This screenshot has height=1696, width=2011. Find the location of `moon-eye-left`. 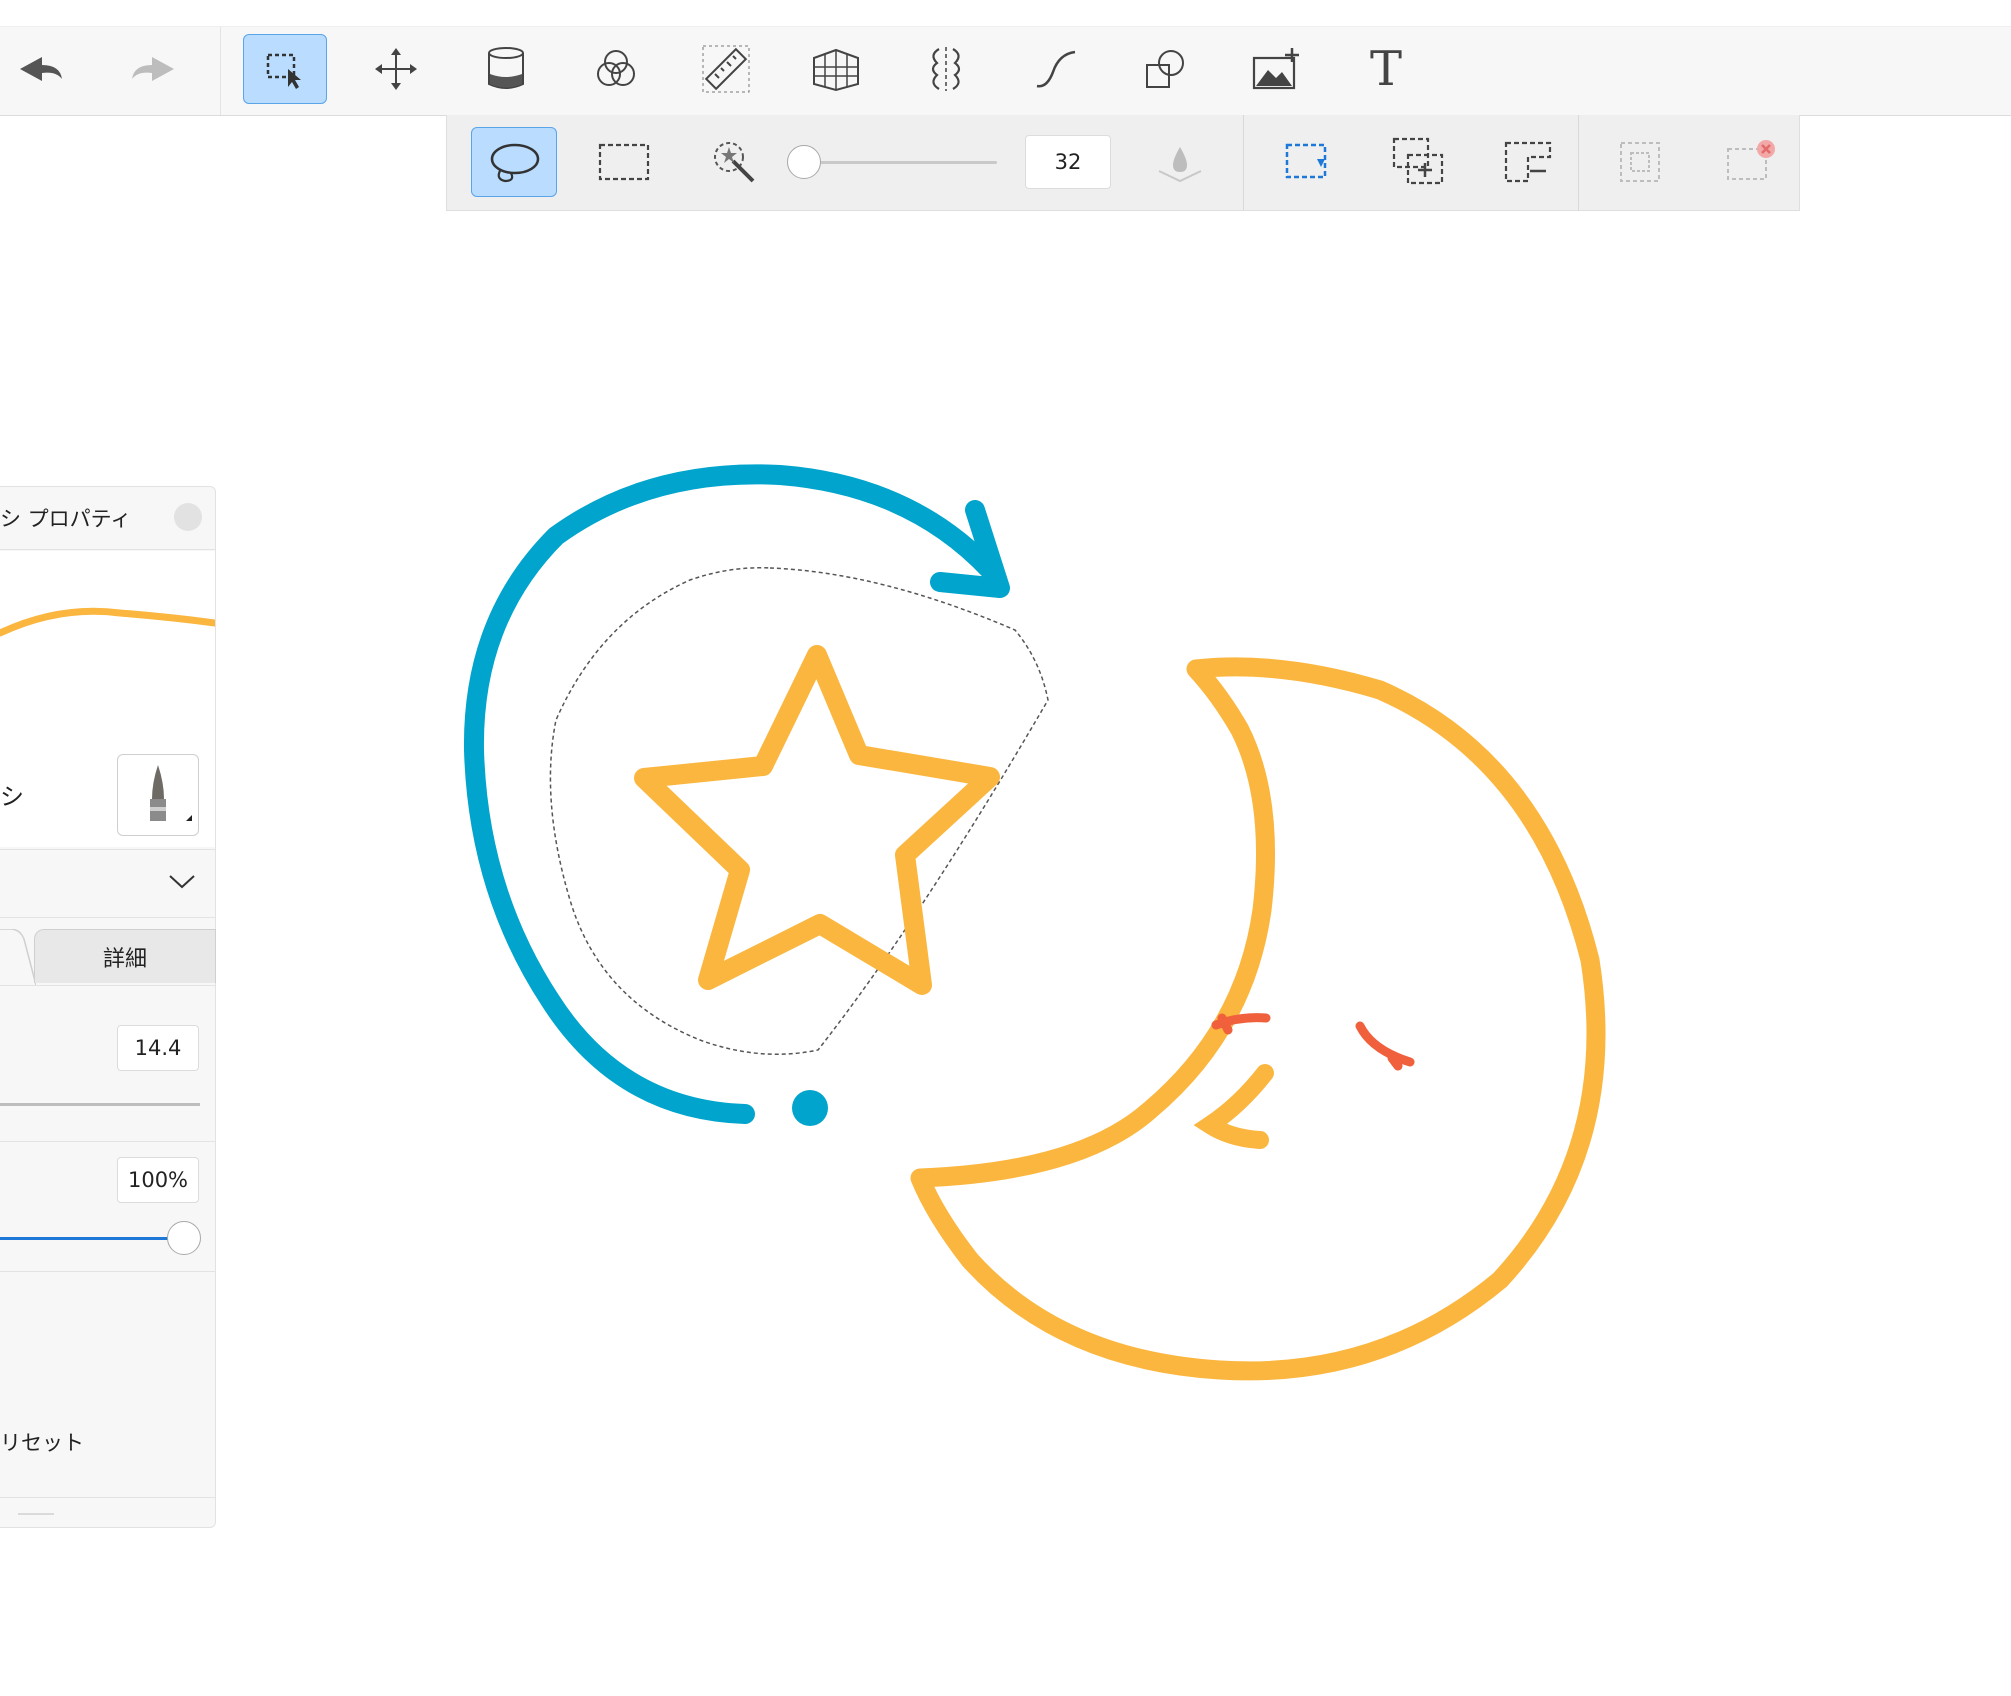

moon-eye-left is located at coordinates (1241, 1024).